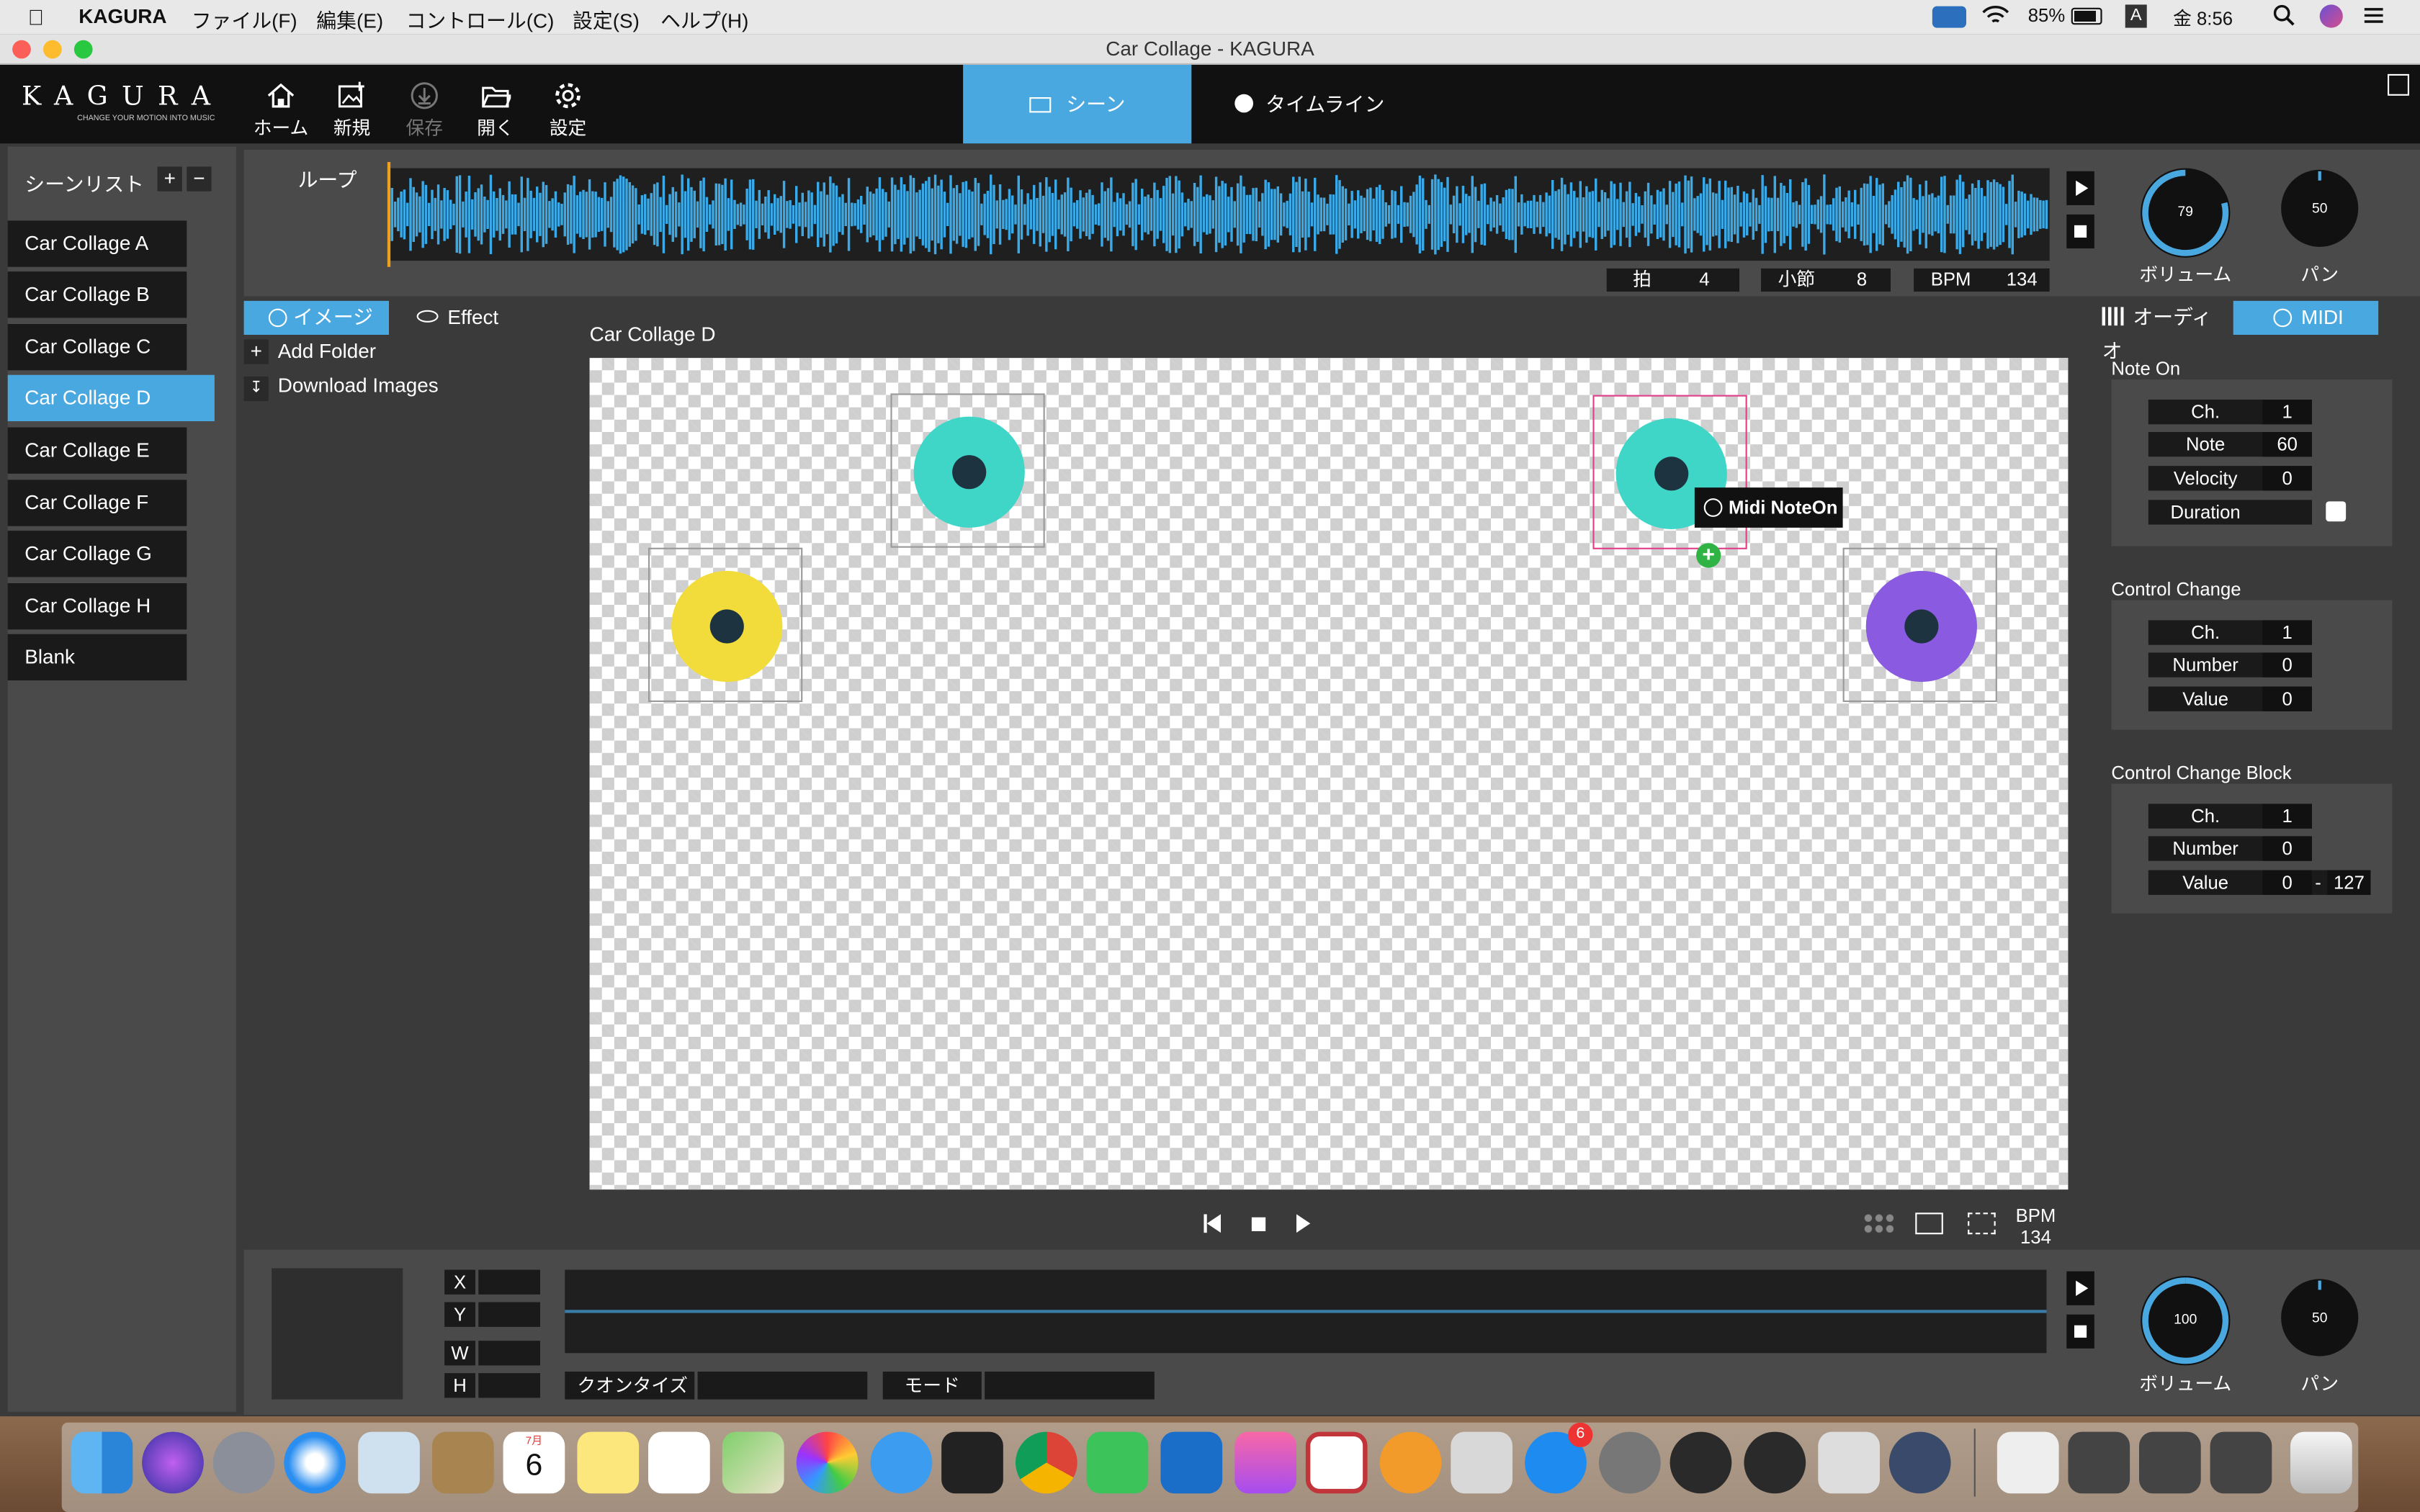 This screenshot has width=2420, height=1512. Describe the element at coordinates (97, 294) in the screenshot. I see `scene-item-b: Car Collage B` at that location.